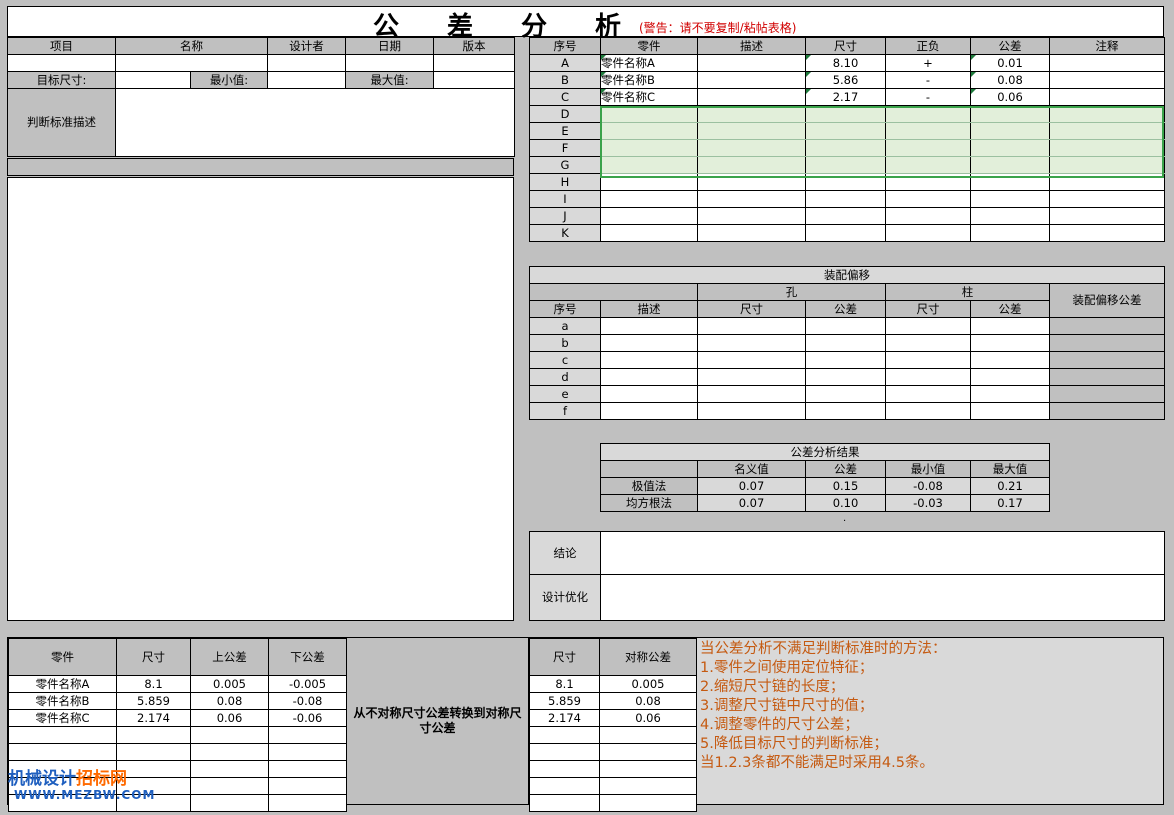 The height and width of the screenshot is (815, 1174). I want to click on date-field, so click(389, 63).